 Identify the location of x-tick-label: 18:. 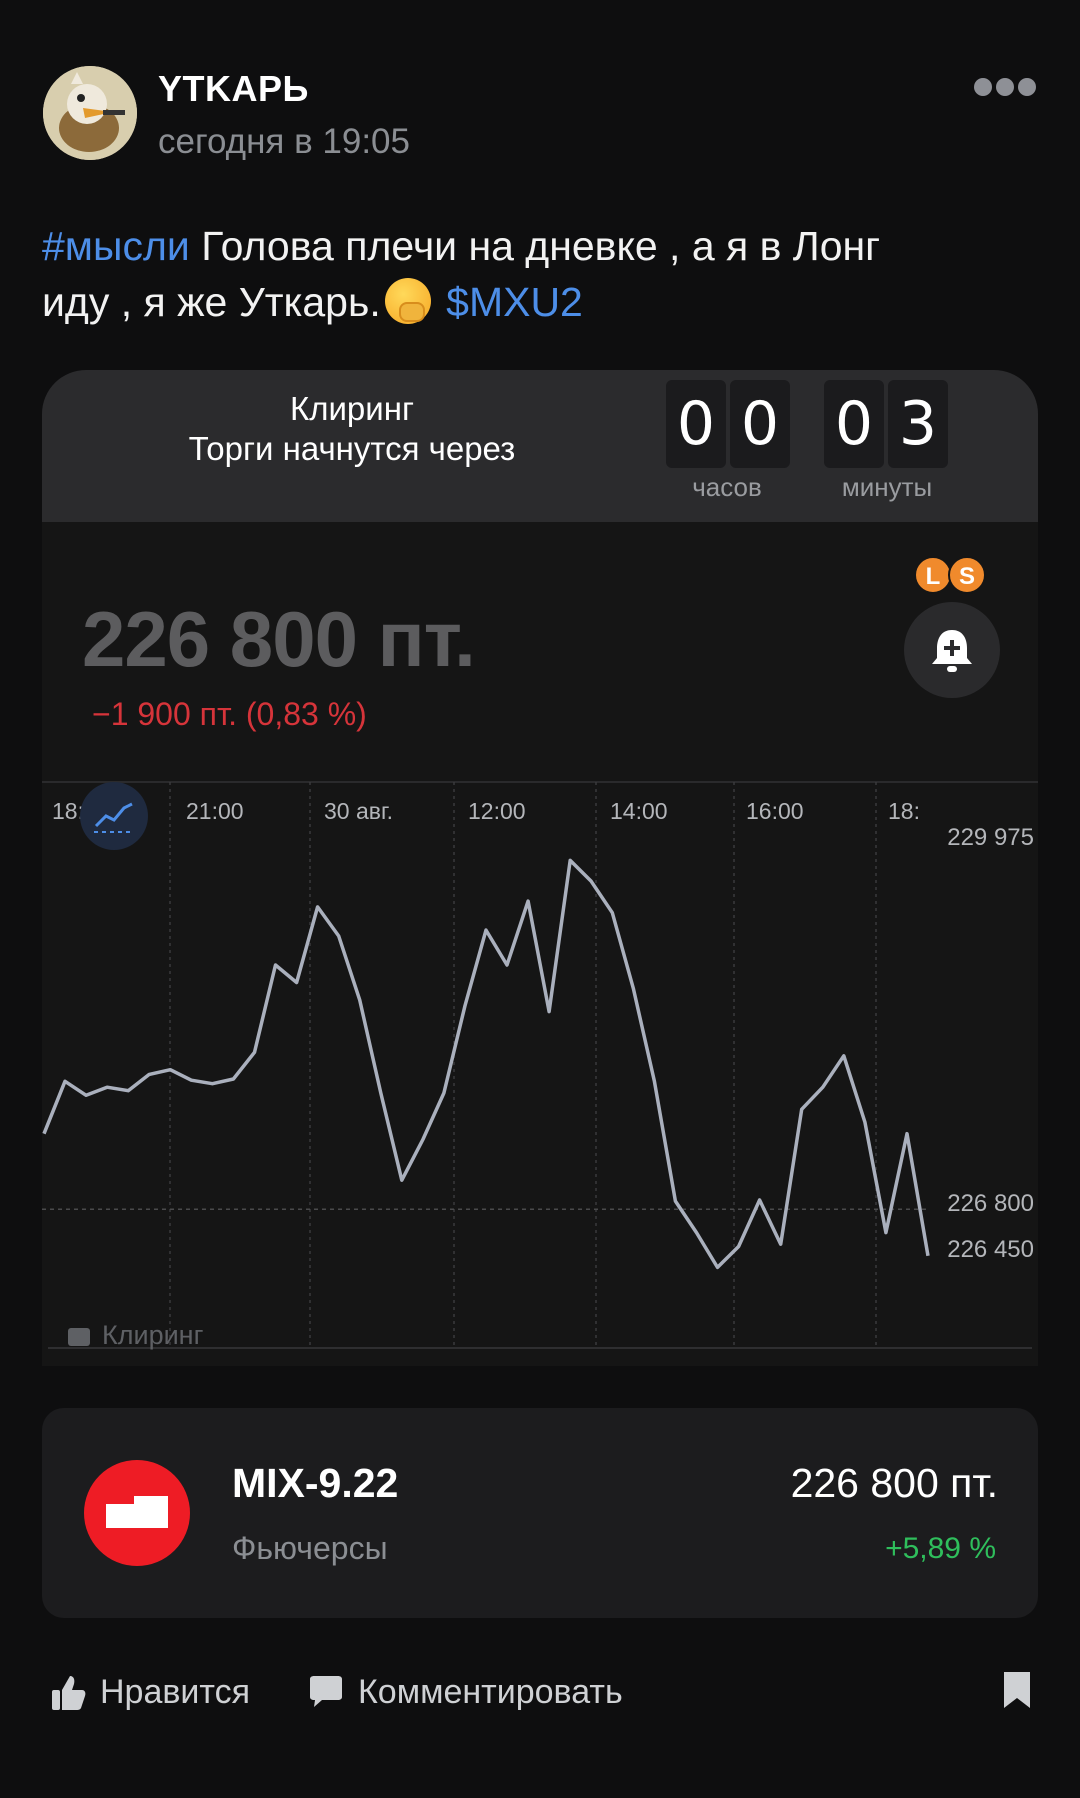
(904, 811).